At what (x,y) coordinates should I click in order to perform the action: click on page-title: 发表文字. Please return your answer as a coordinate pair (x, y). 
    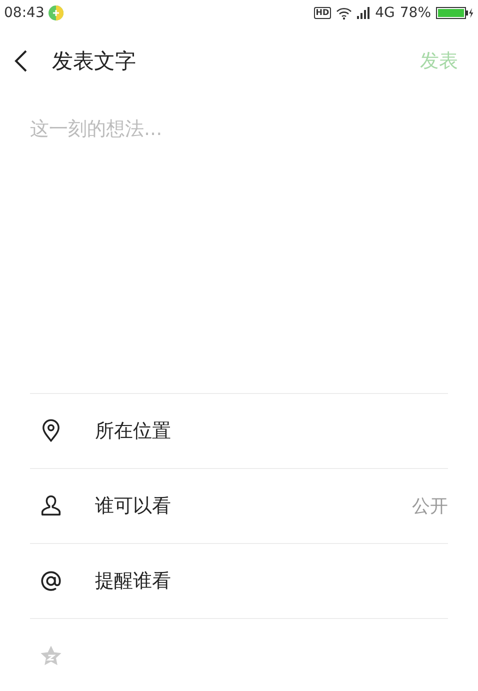
    Looking at the image, I should click on (94, 61).